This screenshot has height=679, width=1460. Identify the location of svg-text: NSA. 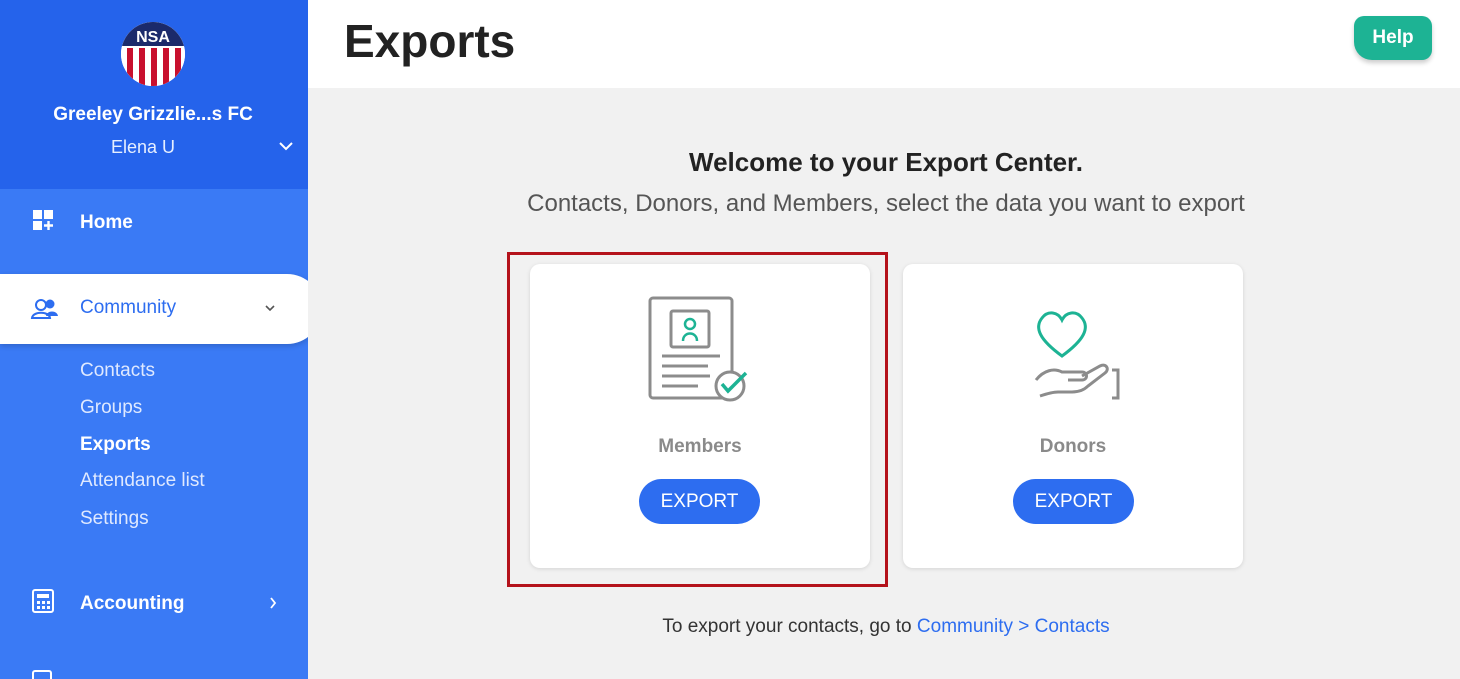
(153, 37).